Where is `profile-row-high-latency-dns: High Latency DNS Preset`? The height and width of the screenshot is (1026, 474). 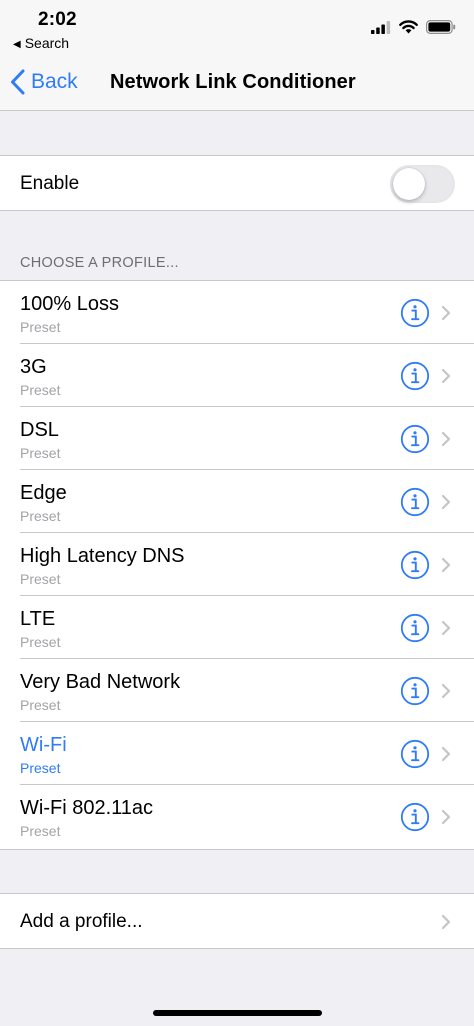
profile-row-high-latency-dns: High Latency DNS Preset is located at coordinates (237, 564).